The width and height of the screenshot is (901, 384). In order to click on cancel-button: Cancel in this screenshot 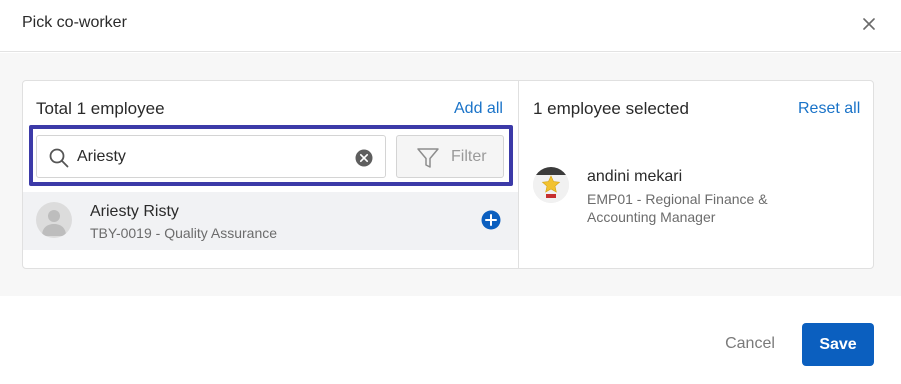, I will do `click(750, 344)`.